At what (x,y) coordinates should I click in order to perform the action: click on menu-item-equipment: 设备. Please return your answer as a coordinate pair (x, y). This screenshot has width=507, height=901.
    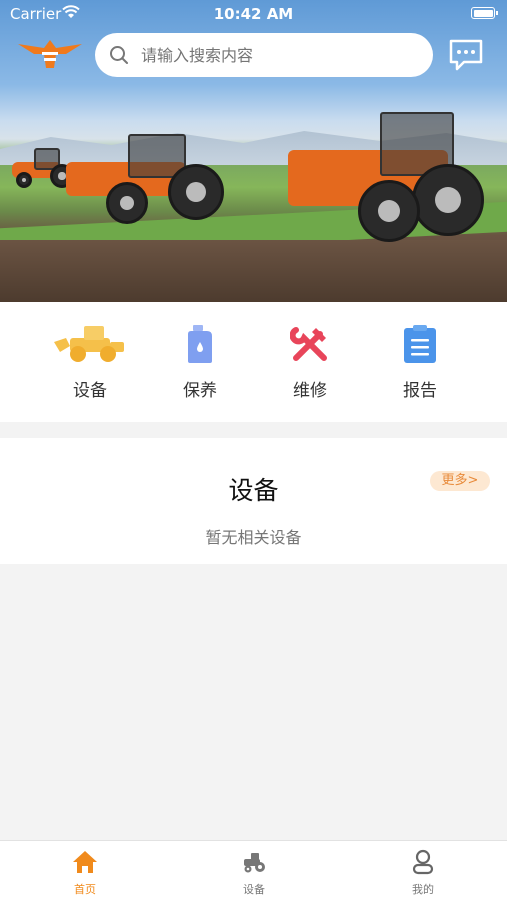
    Looking at the image, I should click on (90, 361).